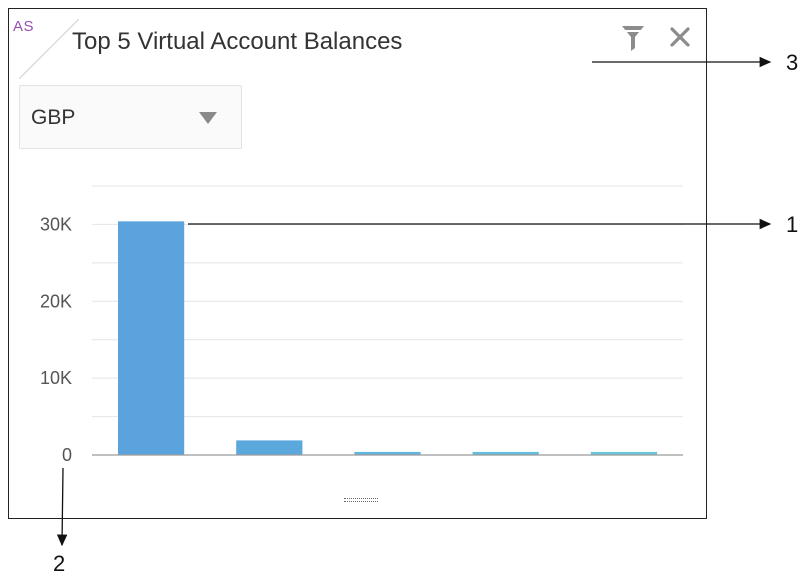 Image resolution: width=807 pixels, height=577 pixels. I want to click on callout-label-1: 1, so click(792, 224).